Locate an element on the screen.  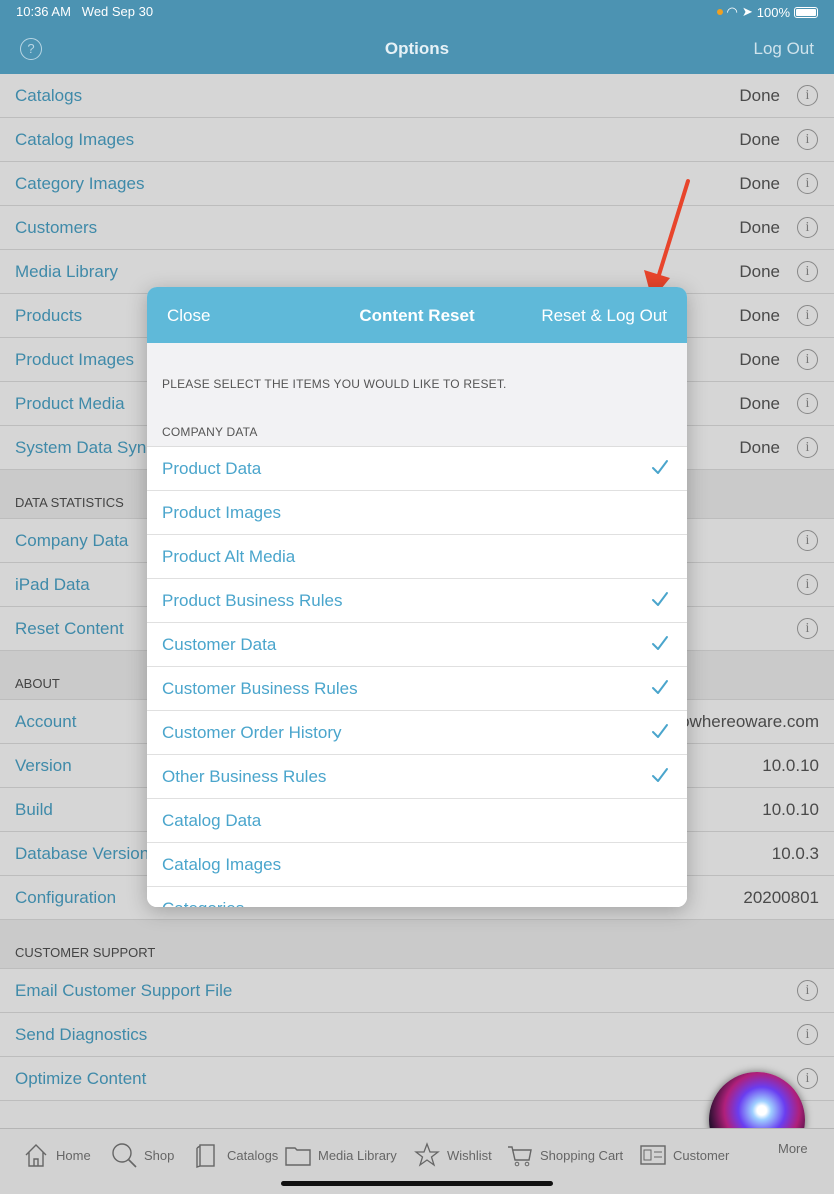
tab-more: More is located at coordinates (793, 1148).